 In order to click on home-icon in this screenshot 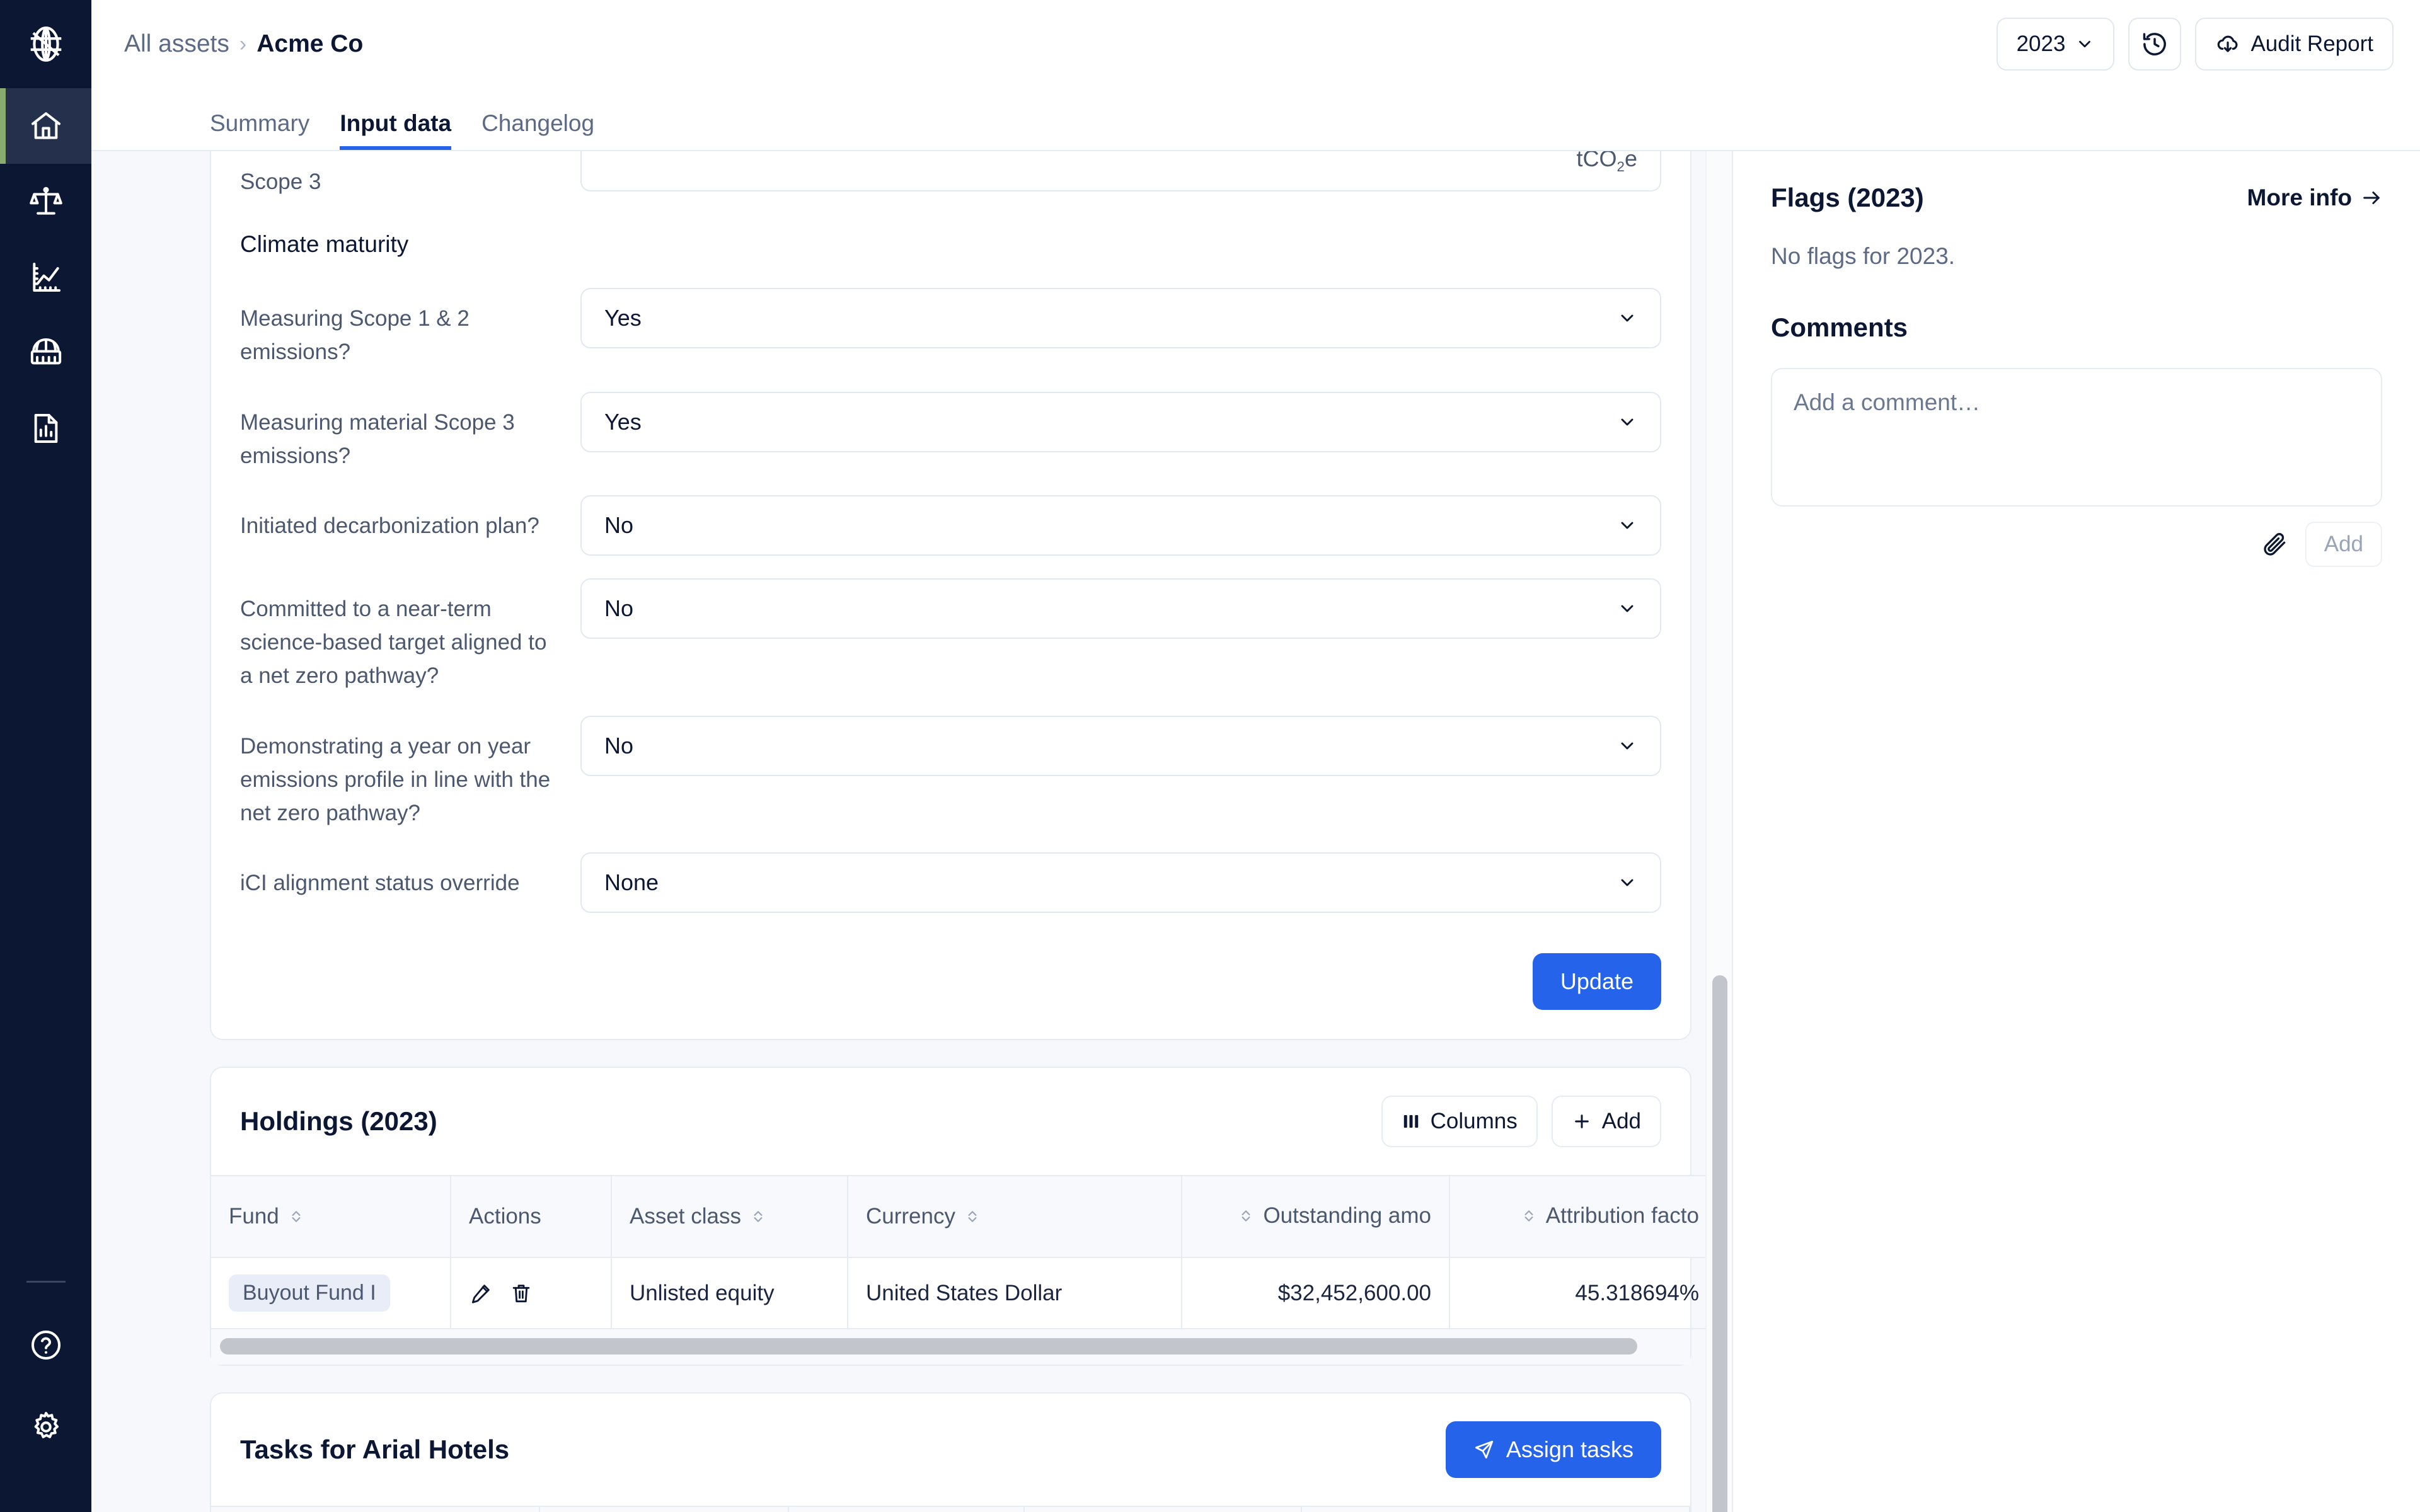, I will do `click(46, 126)`.